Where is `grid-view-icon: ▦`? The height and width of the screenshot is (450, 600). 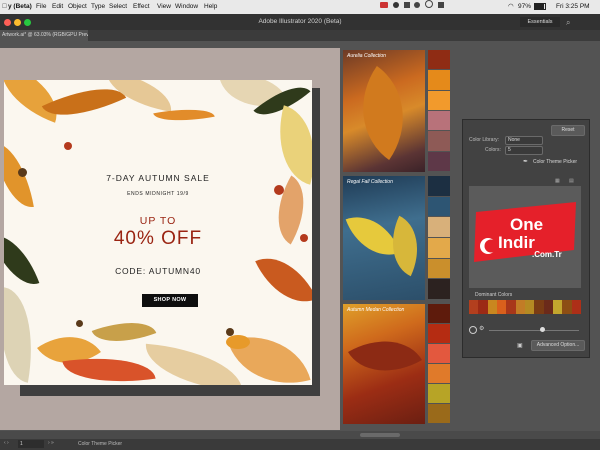
grid-view-icon: ▦ is located at coordinates (557, 181).